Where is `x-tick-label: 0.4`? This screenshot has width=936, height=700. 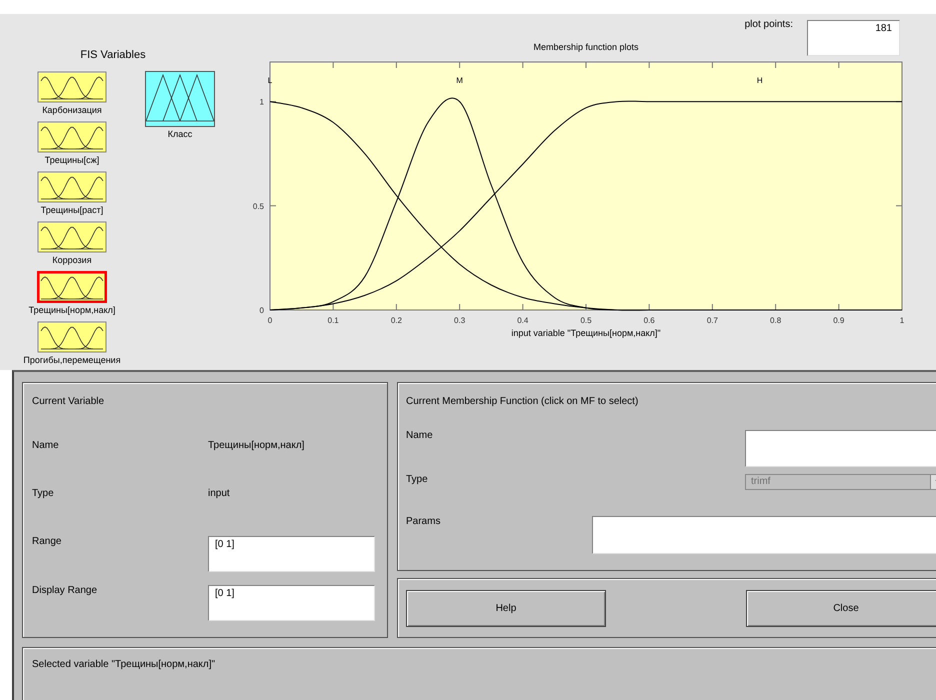 x-tick-label: 0.4 is located at coordinates (522, 320).